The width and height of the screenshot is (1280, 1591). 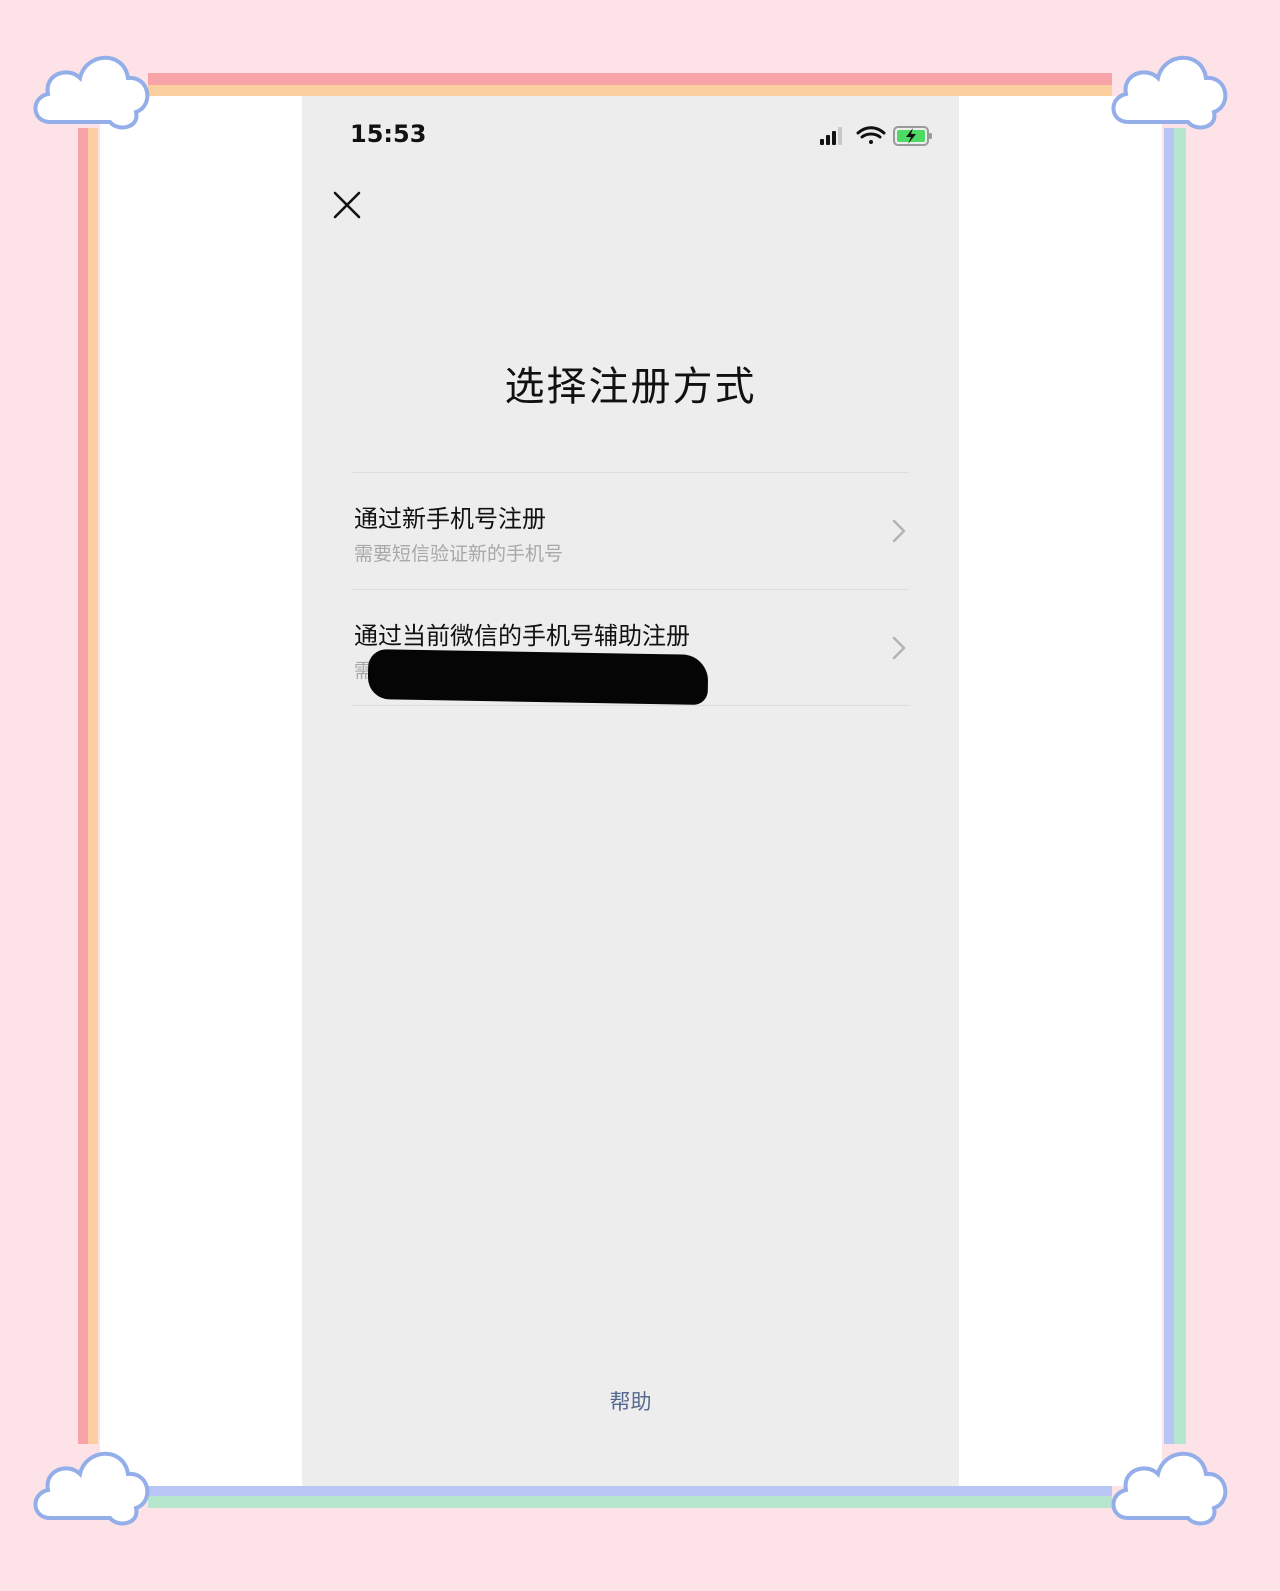 What do you see at coordinates (388, 134) in the screenshot?
I see `status-time: 15:53` at bounding box center [388, 134].